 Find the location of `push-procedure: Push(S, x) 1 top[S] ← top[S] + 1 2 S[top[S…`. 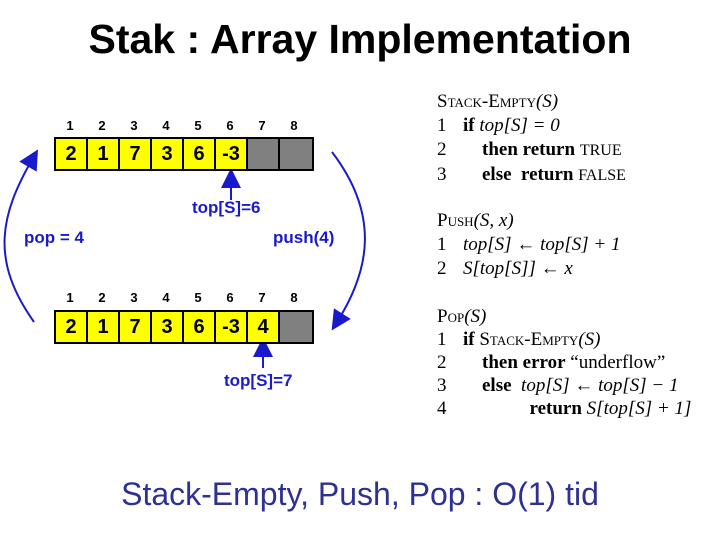

push-procedure: Push(S, x) 1 top[S] ← top[S] + 1 2 S[top[S… is located at coordinates (528, 245).